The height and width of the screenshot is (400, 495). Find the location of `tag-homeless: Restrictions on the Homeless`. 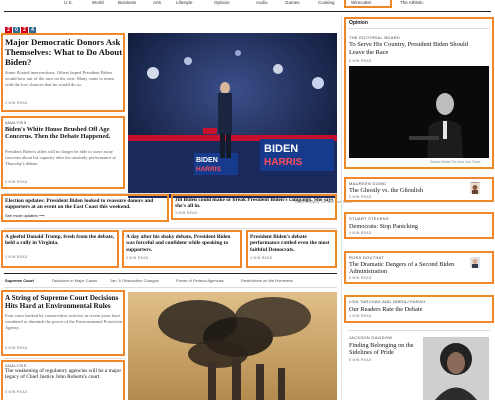

tag-homeless: Restrictions on the Homeless is located at coordinates (267, 280).